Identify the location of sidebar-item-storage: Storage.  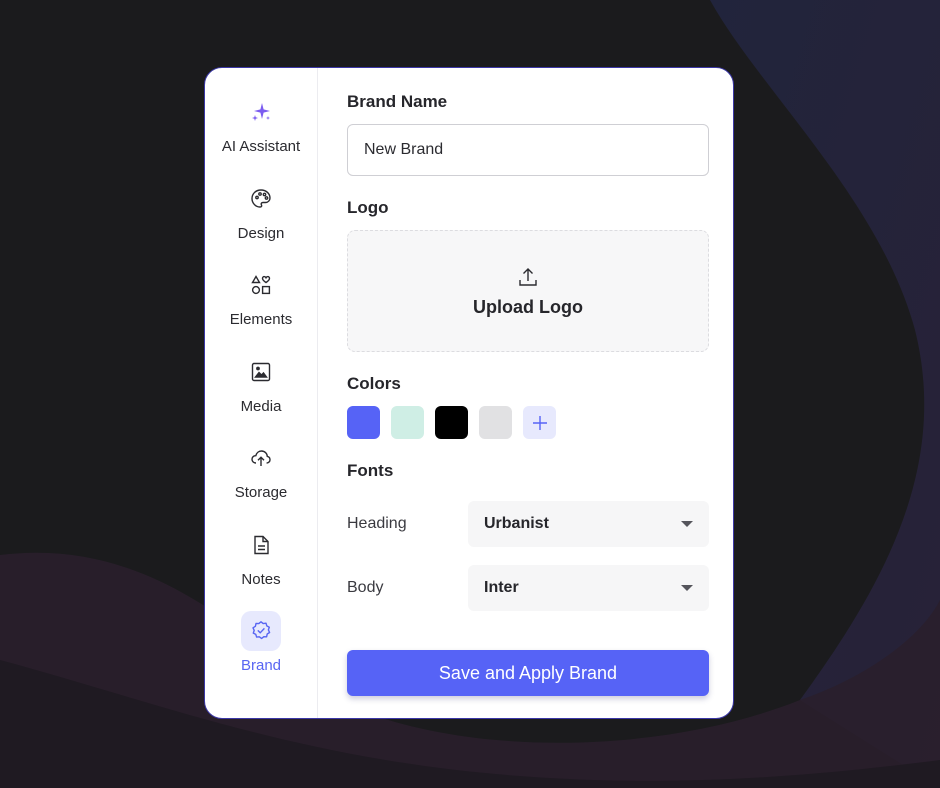
(261, 481).